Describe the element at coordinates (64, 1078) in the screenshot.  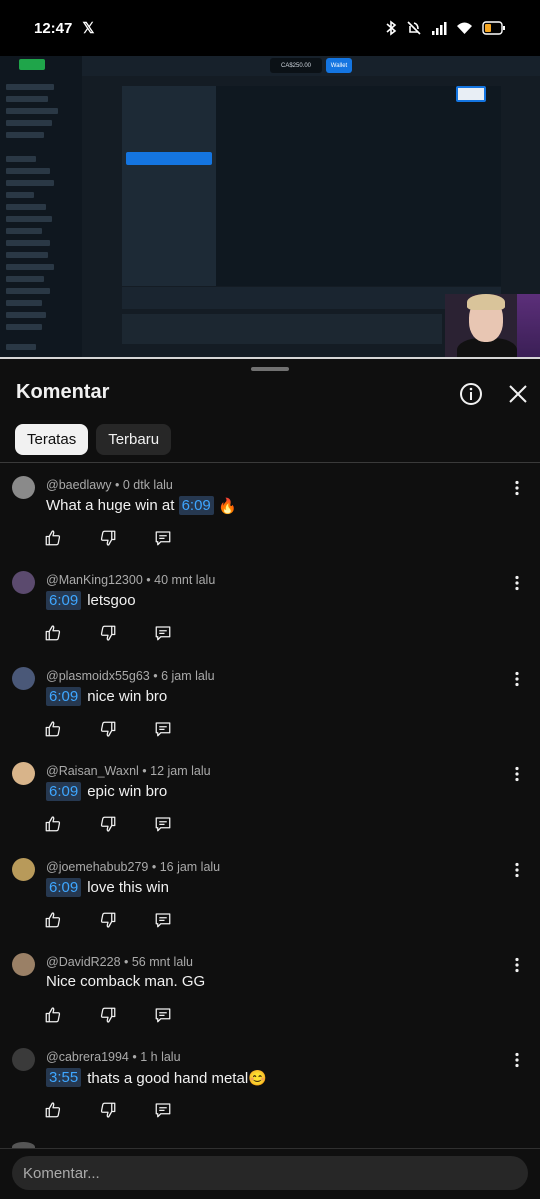
I see `timestamp-link: 3:55` at that location.